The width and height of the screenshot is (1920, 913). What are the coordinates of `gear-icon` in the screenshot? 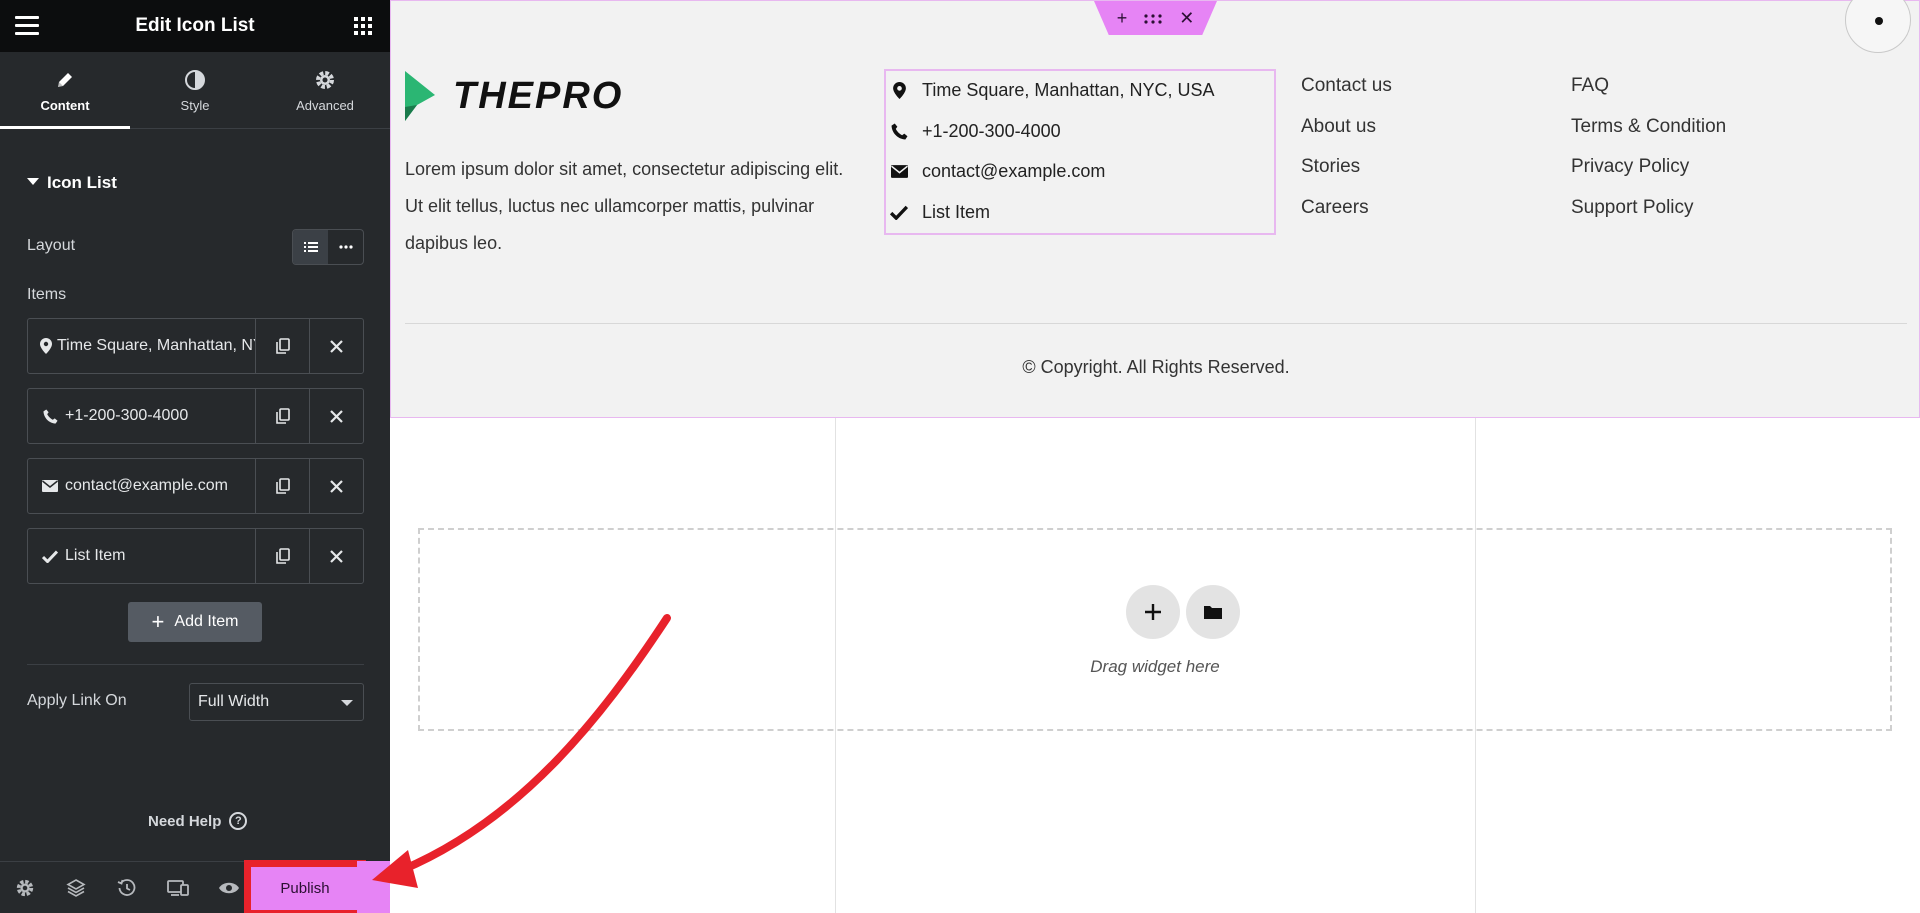 It's located at (325, 80).